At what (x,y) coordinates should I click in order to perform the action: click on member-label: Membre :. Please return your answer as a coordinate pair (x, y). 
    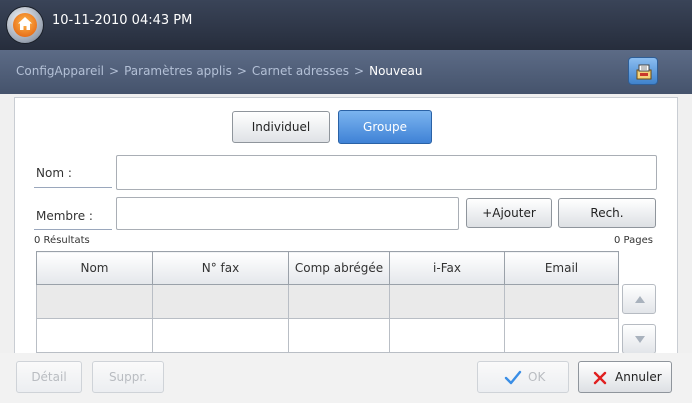
    Looking at the image, I should click on (64, 216).